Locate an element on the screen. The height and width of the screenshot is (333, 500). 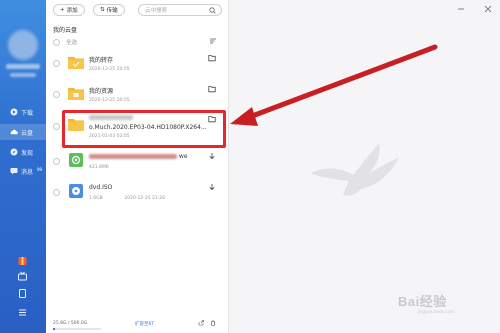
list-item: 我的转存 2020-12-25 20:05 is located at coordinates (137, 64).